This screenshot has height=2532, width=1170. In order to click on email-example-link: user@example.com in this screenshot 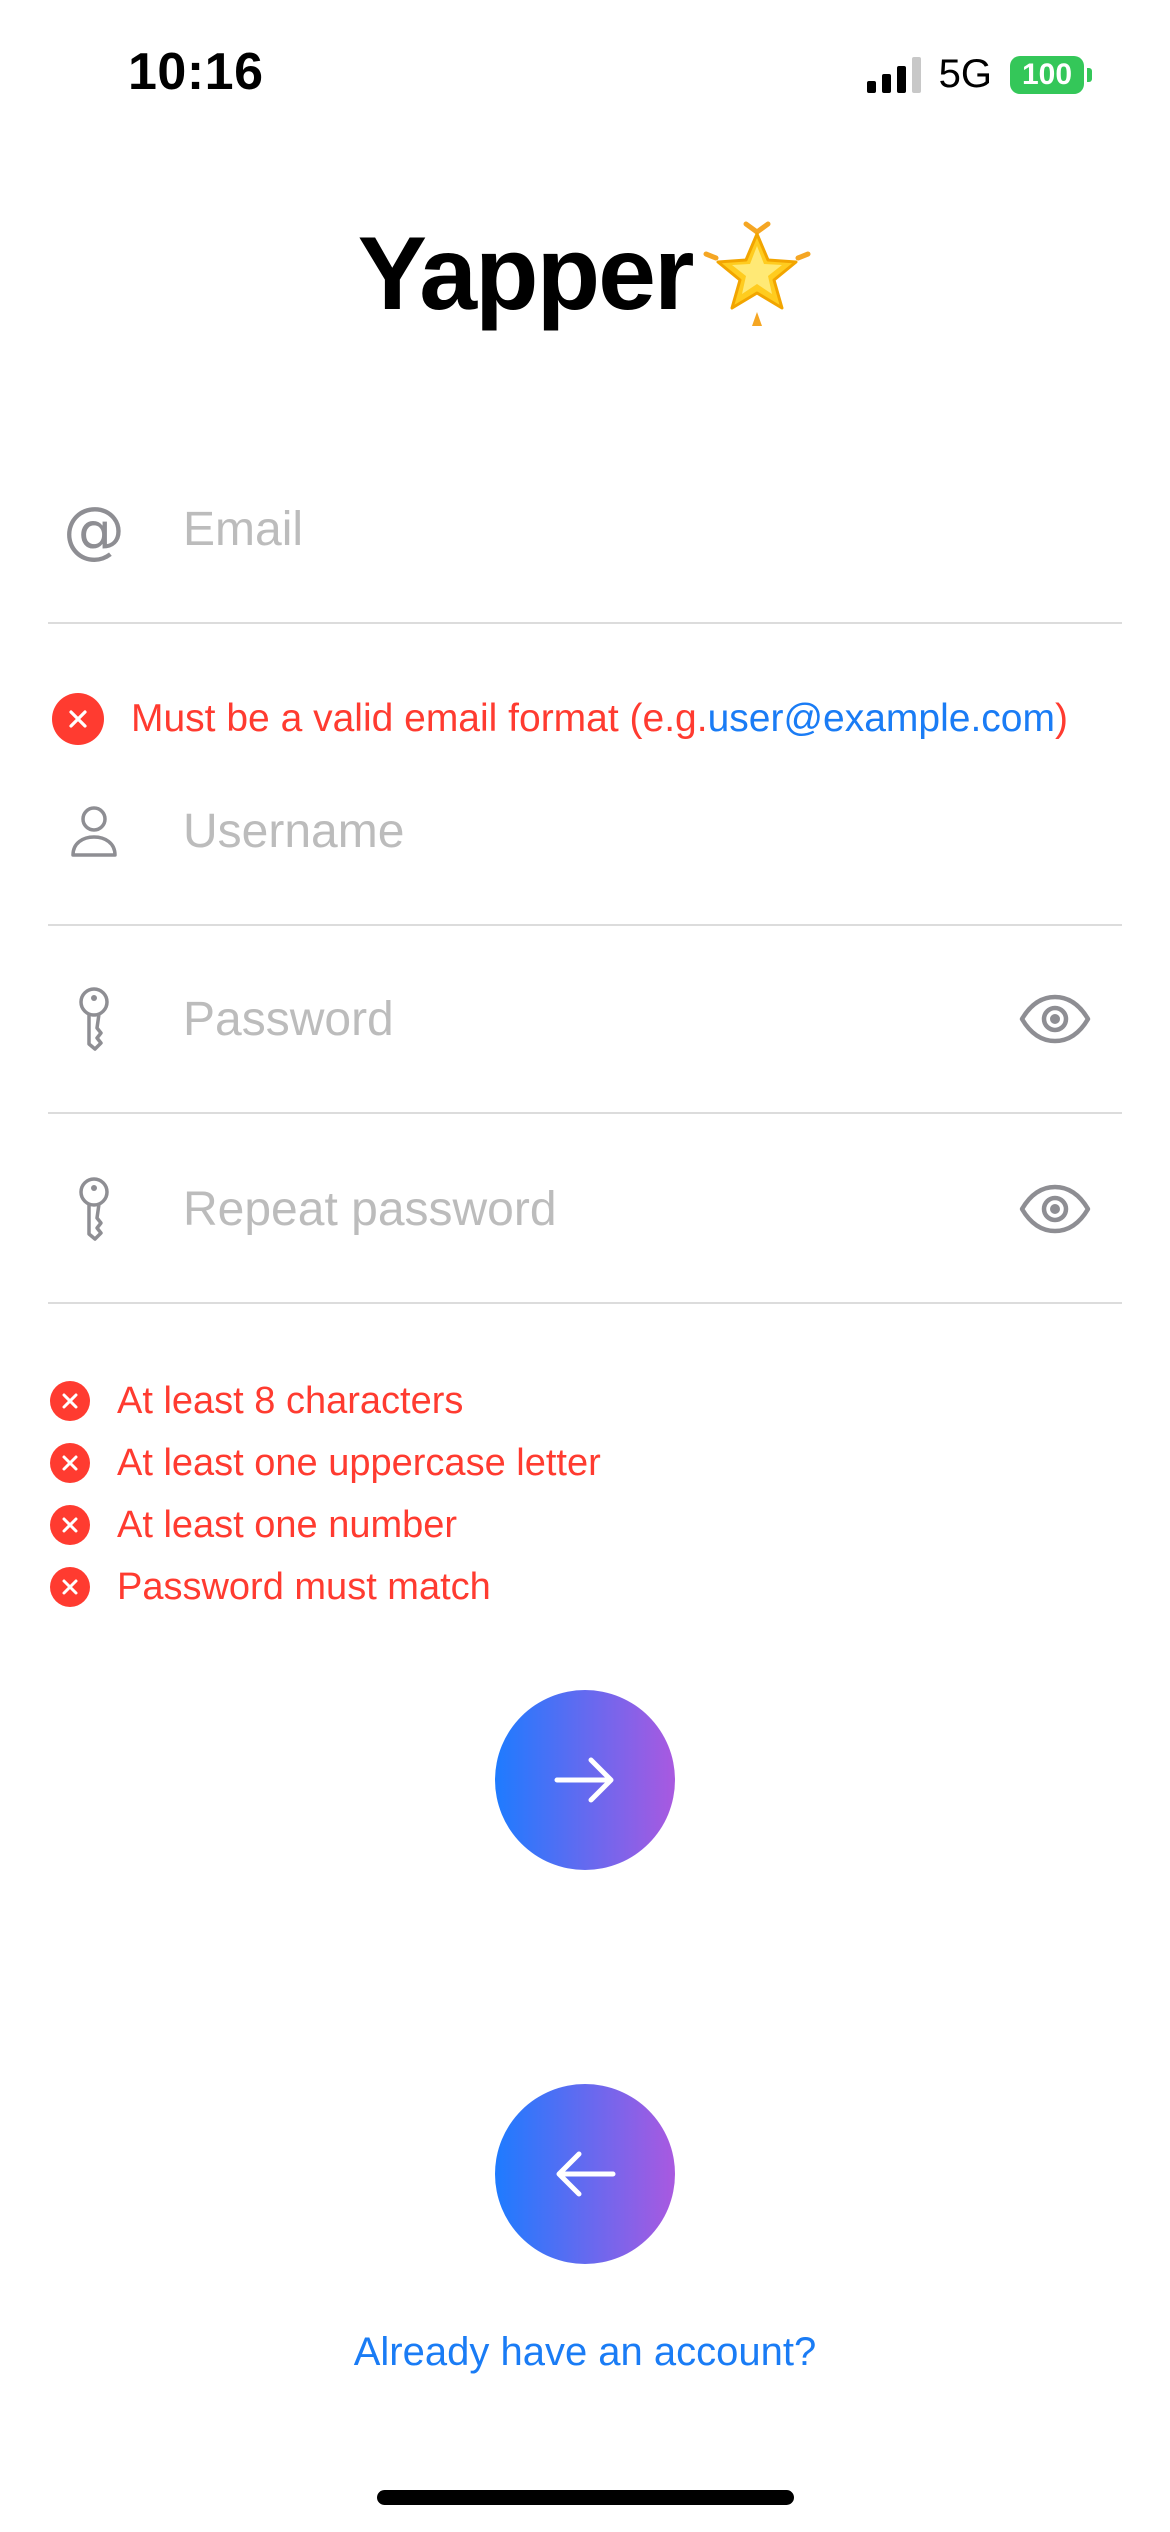, I will do `click(881, 719)`.